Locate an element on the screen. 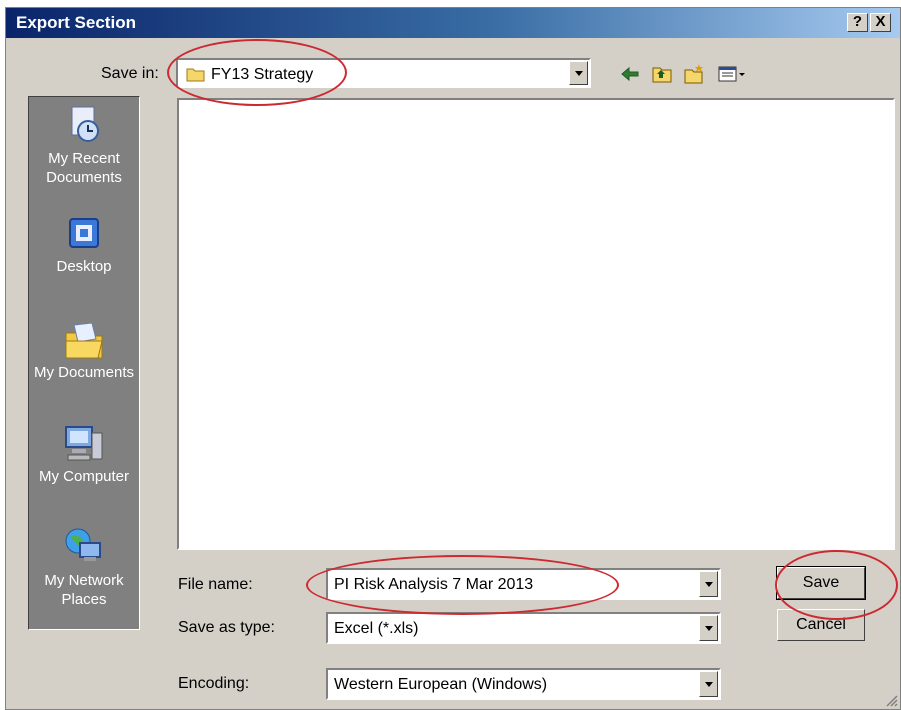  save-in-label: Save in: is located at coordinates (130, 73).